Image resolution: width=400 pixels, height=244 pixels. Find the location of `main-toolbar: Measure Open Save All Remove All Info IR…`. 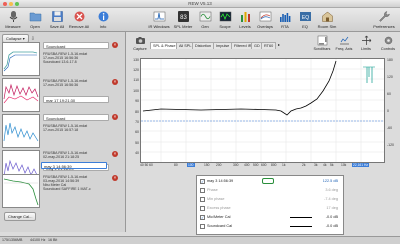

main-toolbar: Measure Open Save All Remove All Info IR… is located at coordinates (200, 20).